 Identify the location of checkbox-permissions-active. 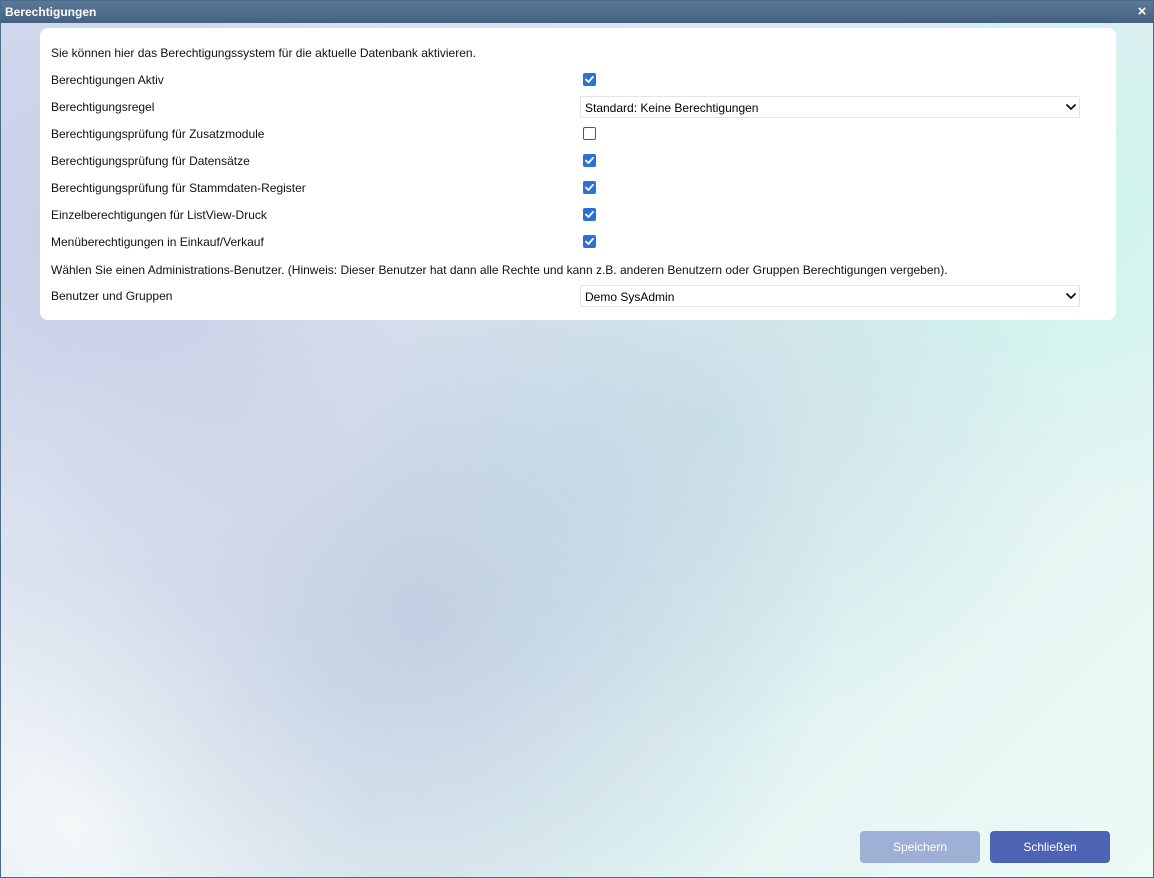
(589, 79).